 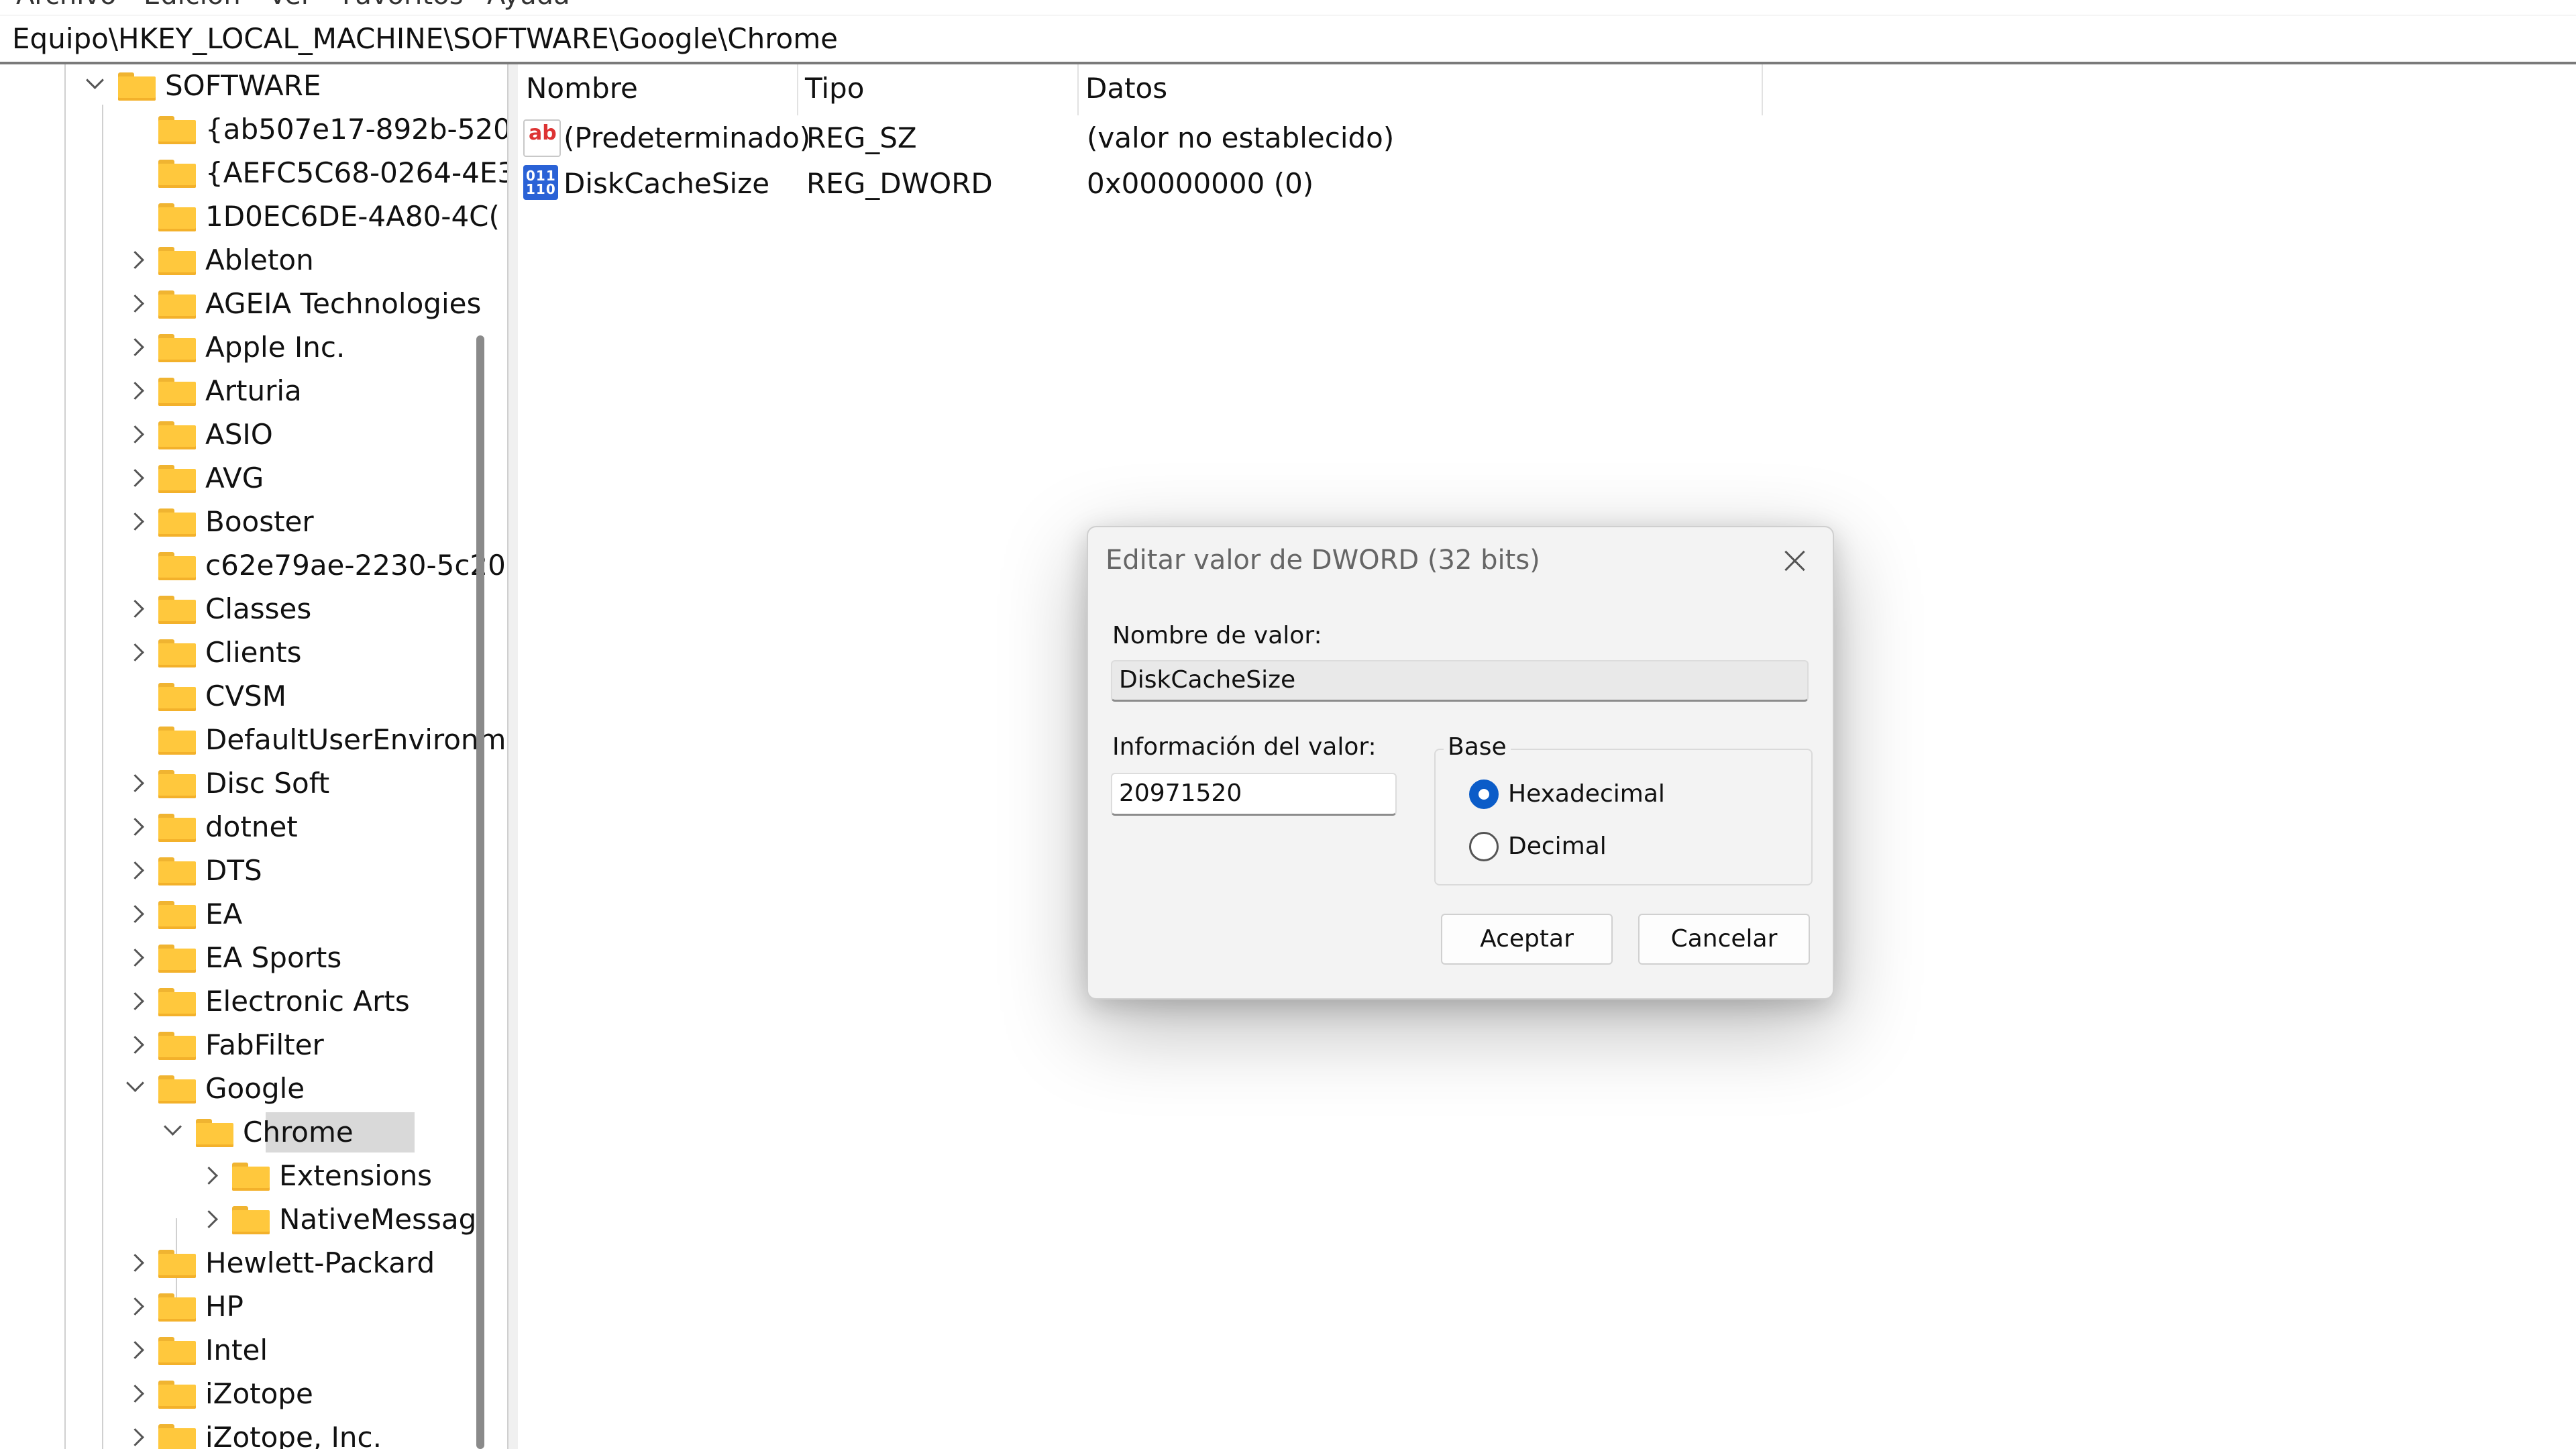 I want to click on tree-node-avg: AVG, so click(x=253, y=478).